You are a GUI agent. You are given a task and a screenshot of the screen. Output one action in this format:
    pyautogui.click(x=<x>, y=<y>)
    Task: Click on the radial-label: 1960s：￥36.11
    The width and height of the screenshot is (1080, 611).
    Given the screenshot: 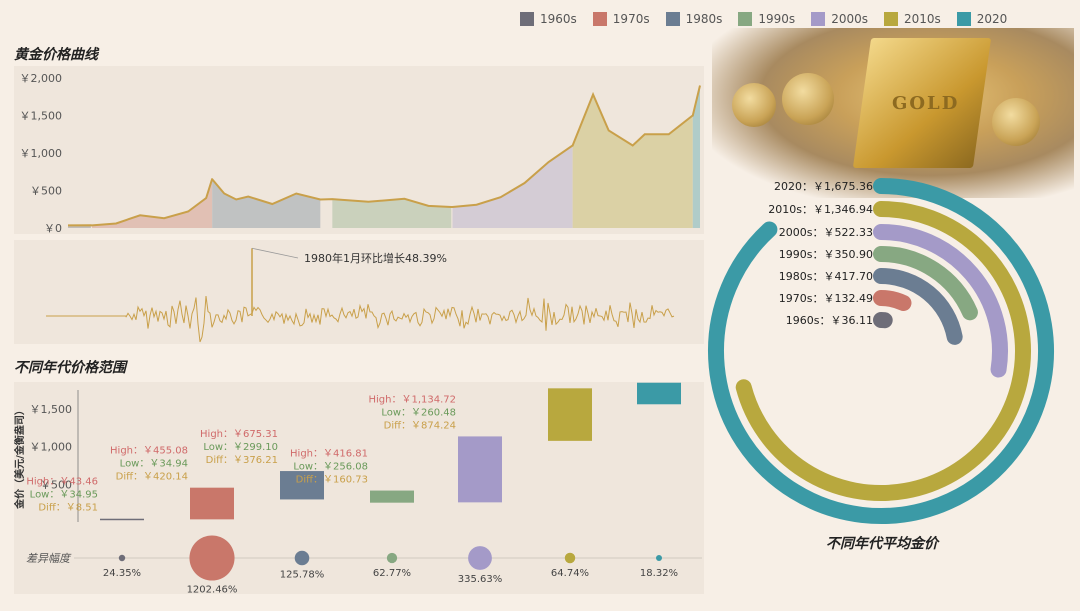 What is the action you would take?
    pyautogui.click(x=829, y=320)
    